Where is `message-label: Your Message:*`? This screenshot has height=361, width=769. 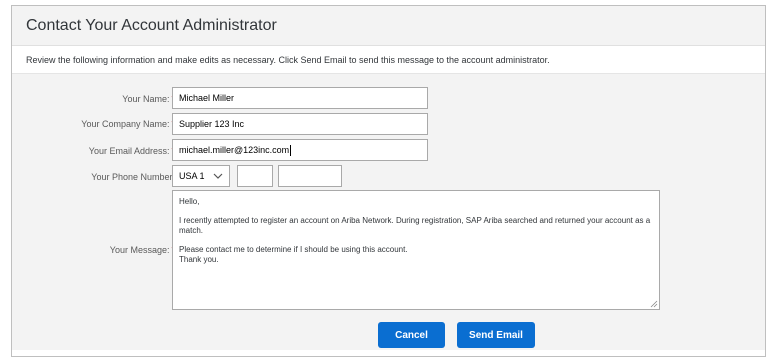 message-label: Your Message:* is located at coordinates (142, 250).